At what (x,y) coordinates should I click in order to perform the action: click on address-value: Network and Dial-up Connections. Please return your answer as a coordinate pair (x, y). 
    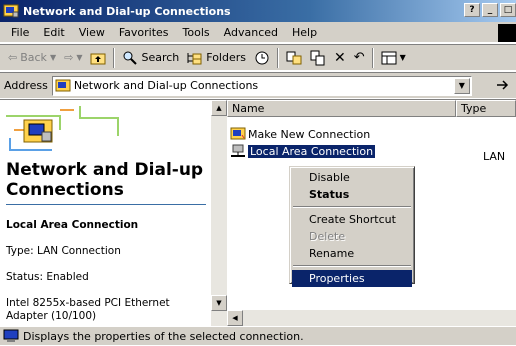
    Looking at the image, I should click on (166, 85).